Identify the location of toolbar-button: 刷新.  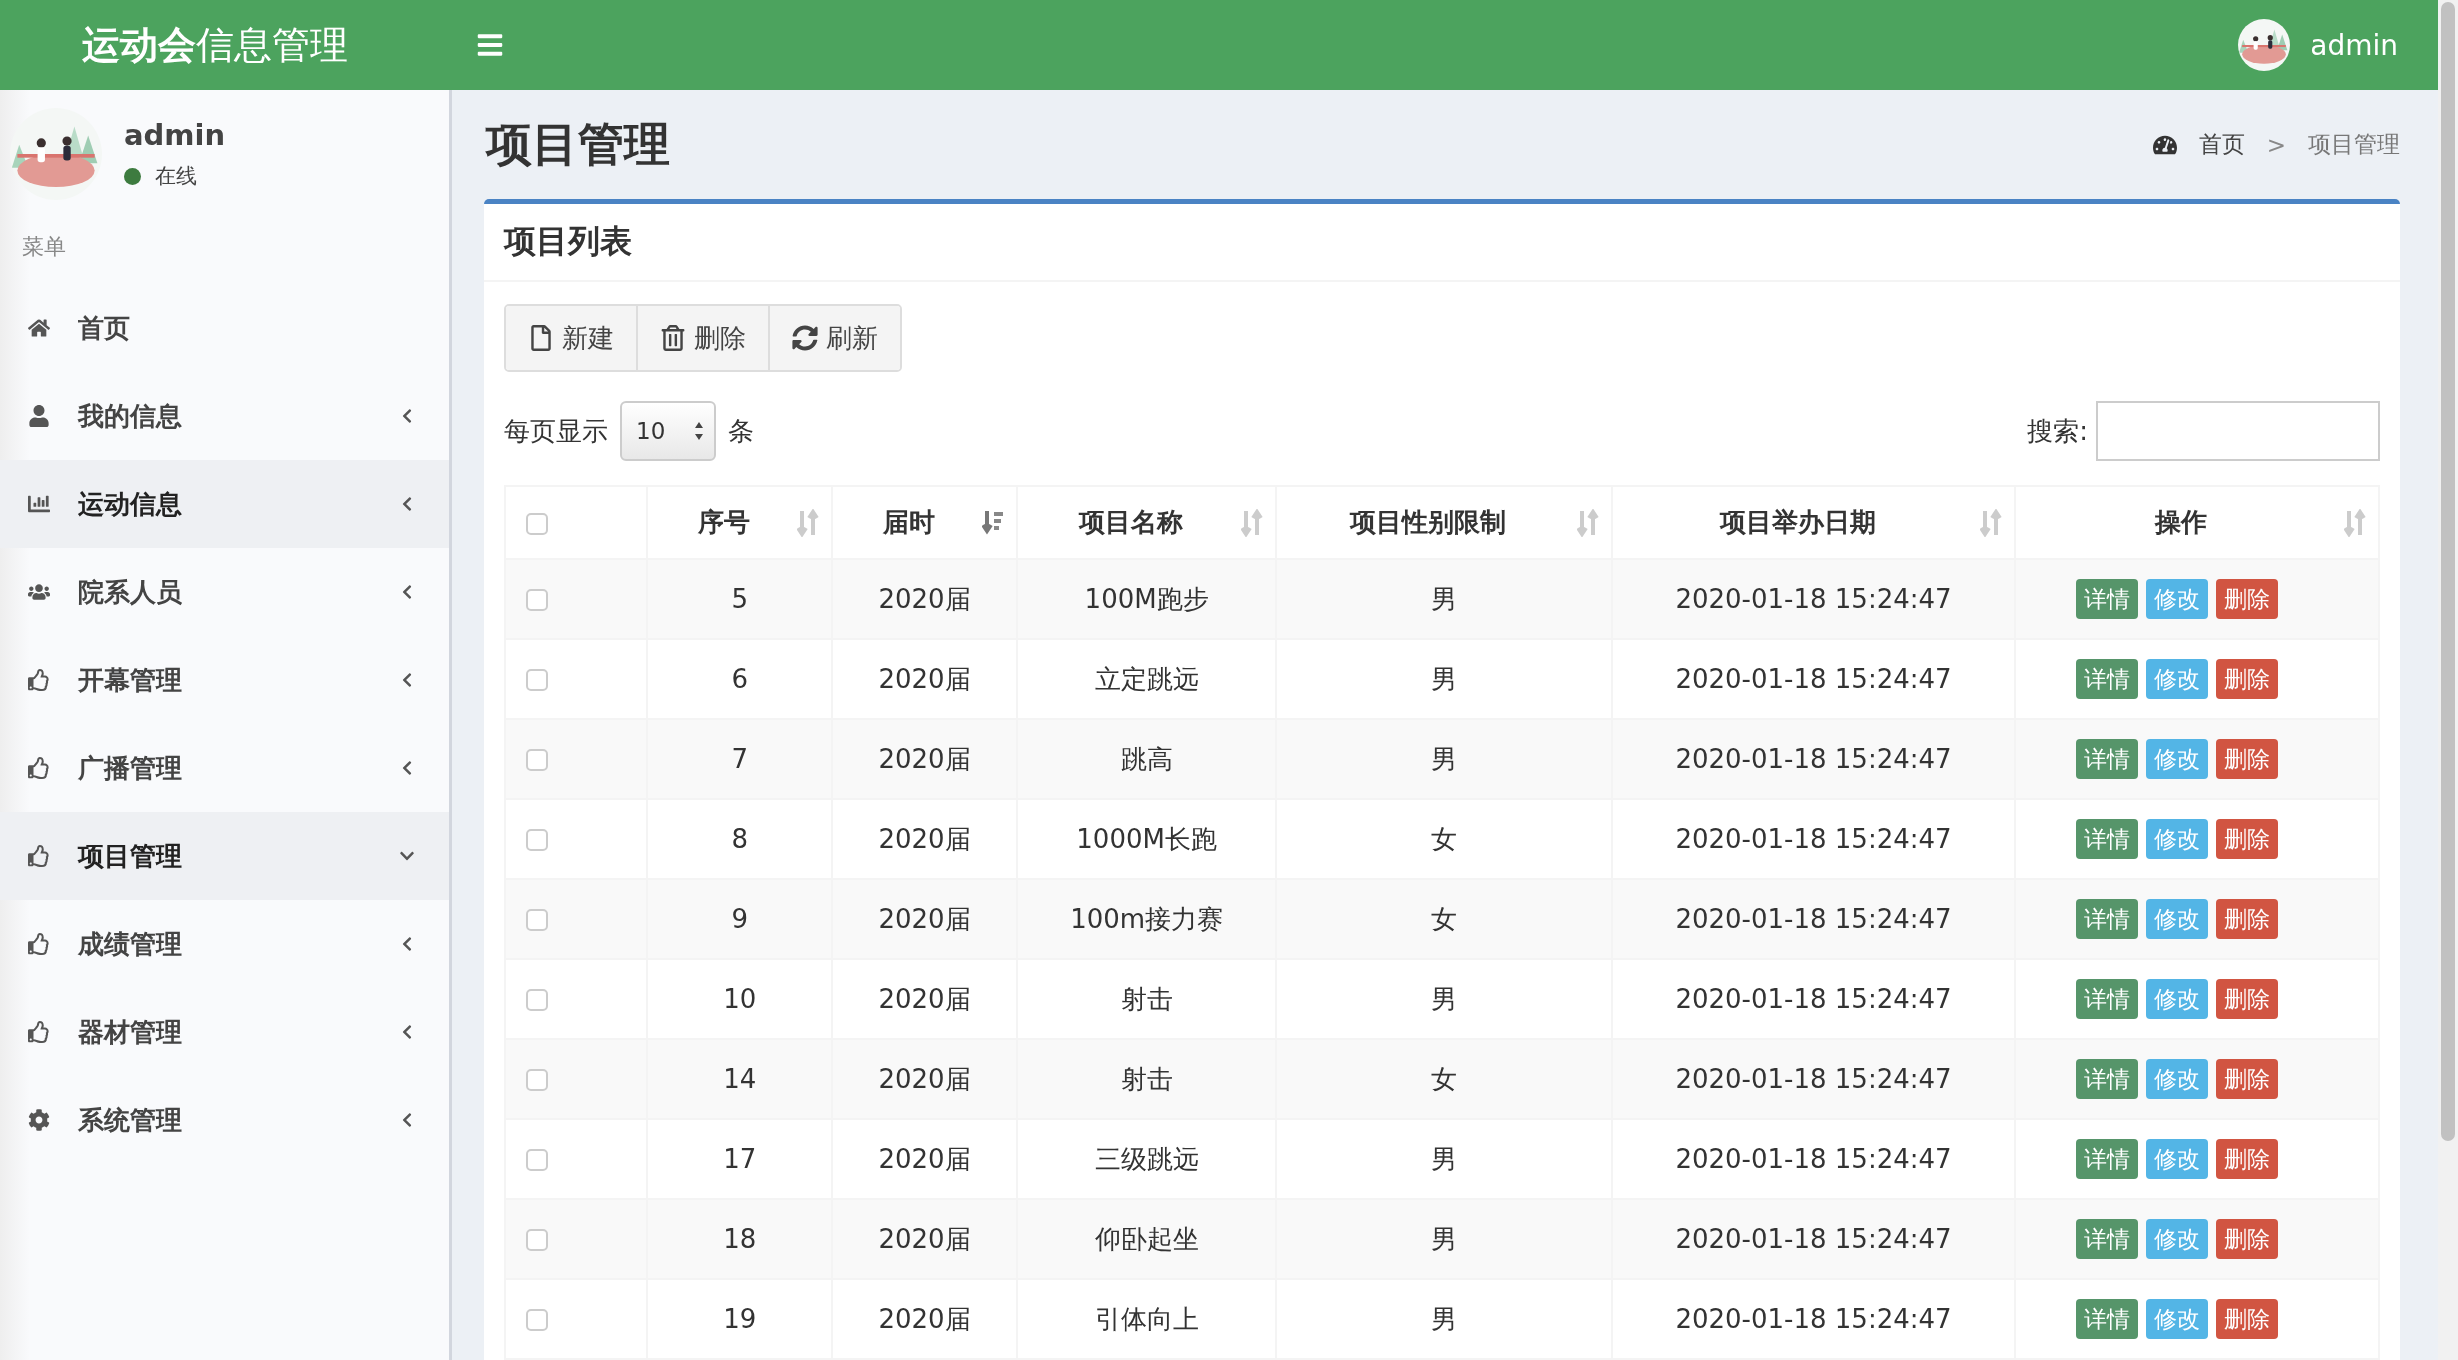
(834, 338).